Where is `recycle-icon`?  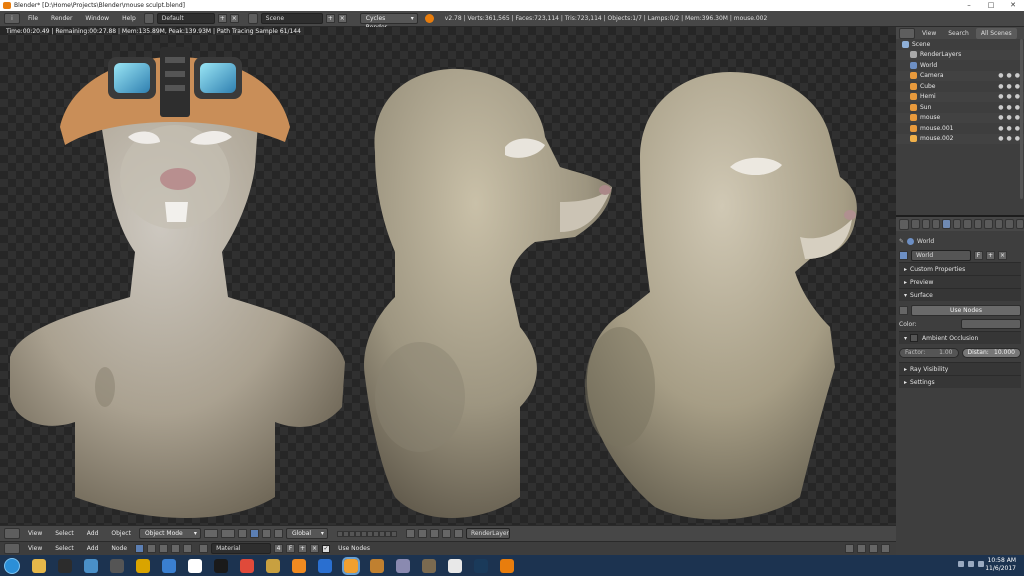
recycle-icon is located at coordinates (91, 565).